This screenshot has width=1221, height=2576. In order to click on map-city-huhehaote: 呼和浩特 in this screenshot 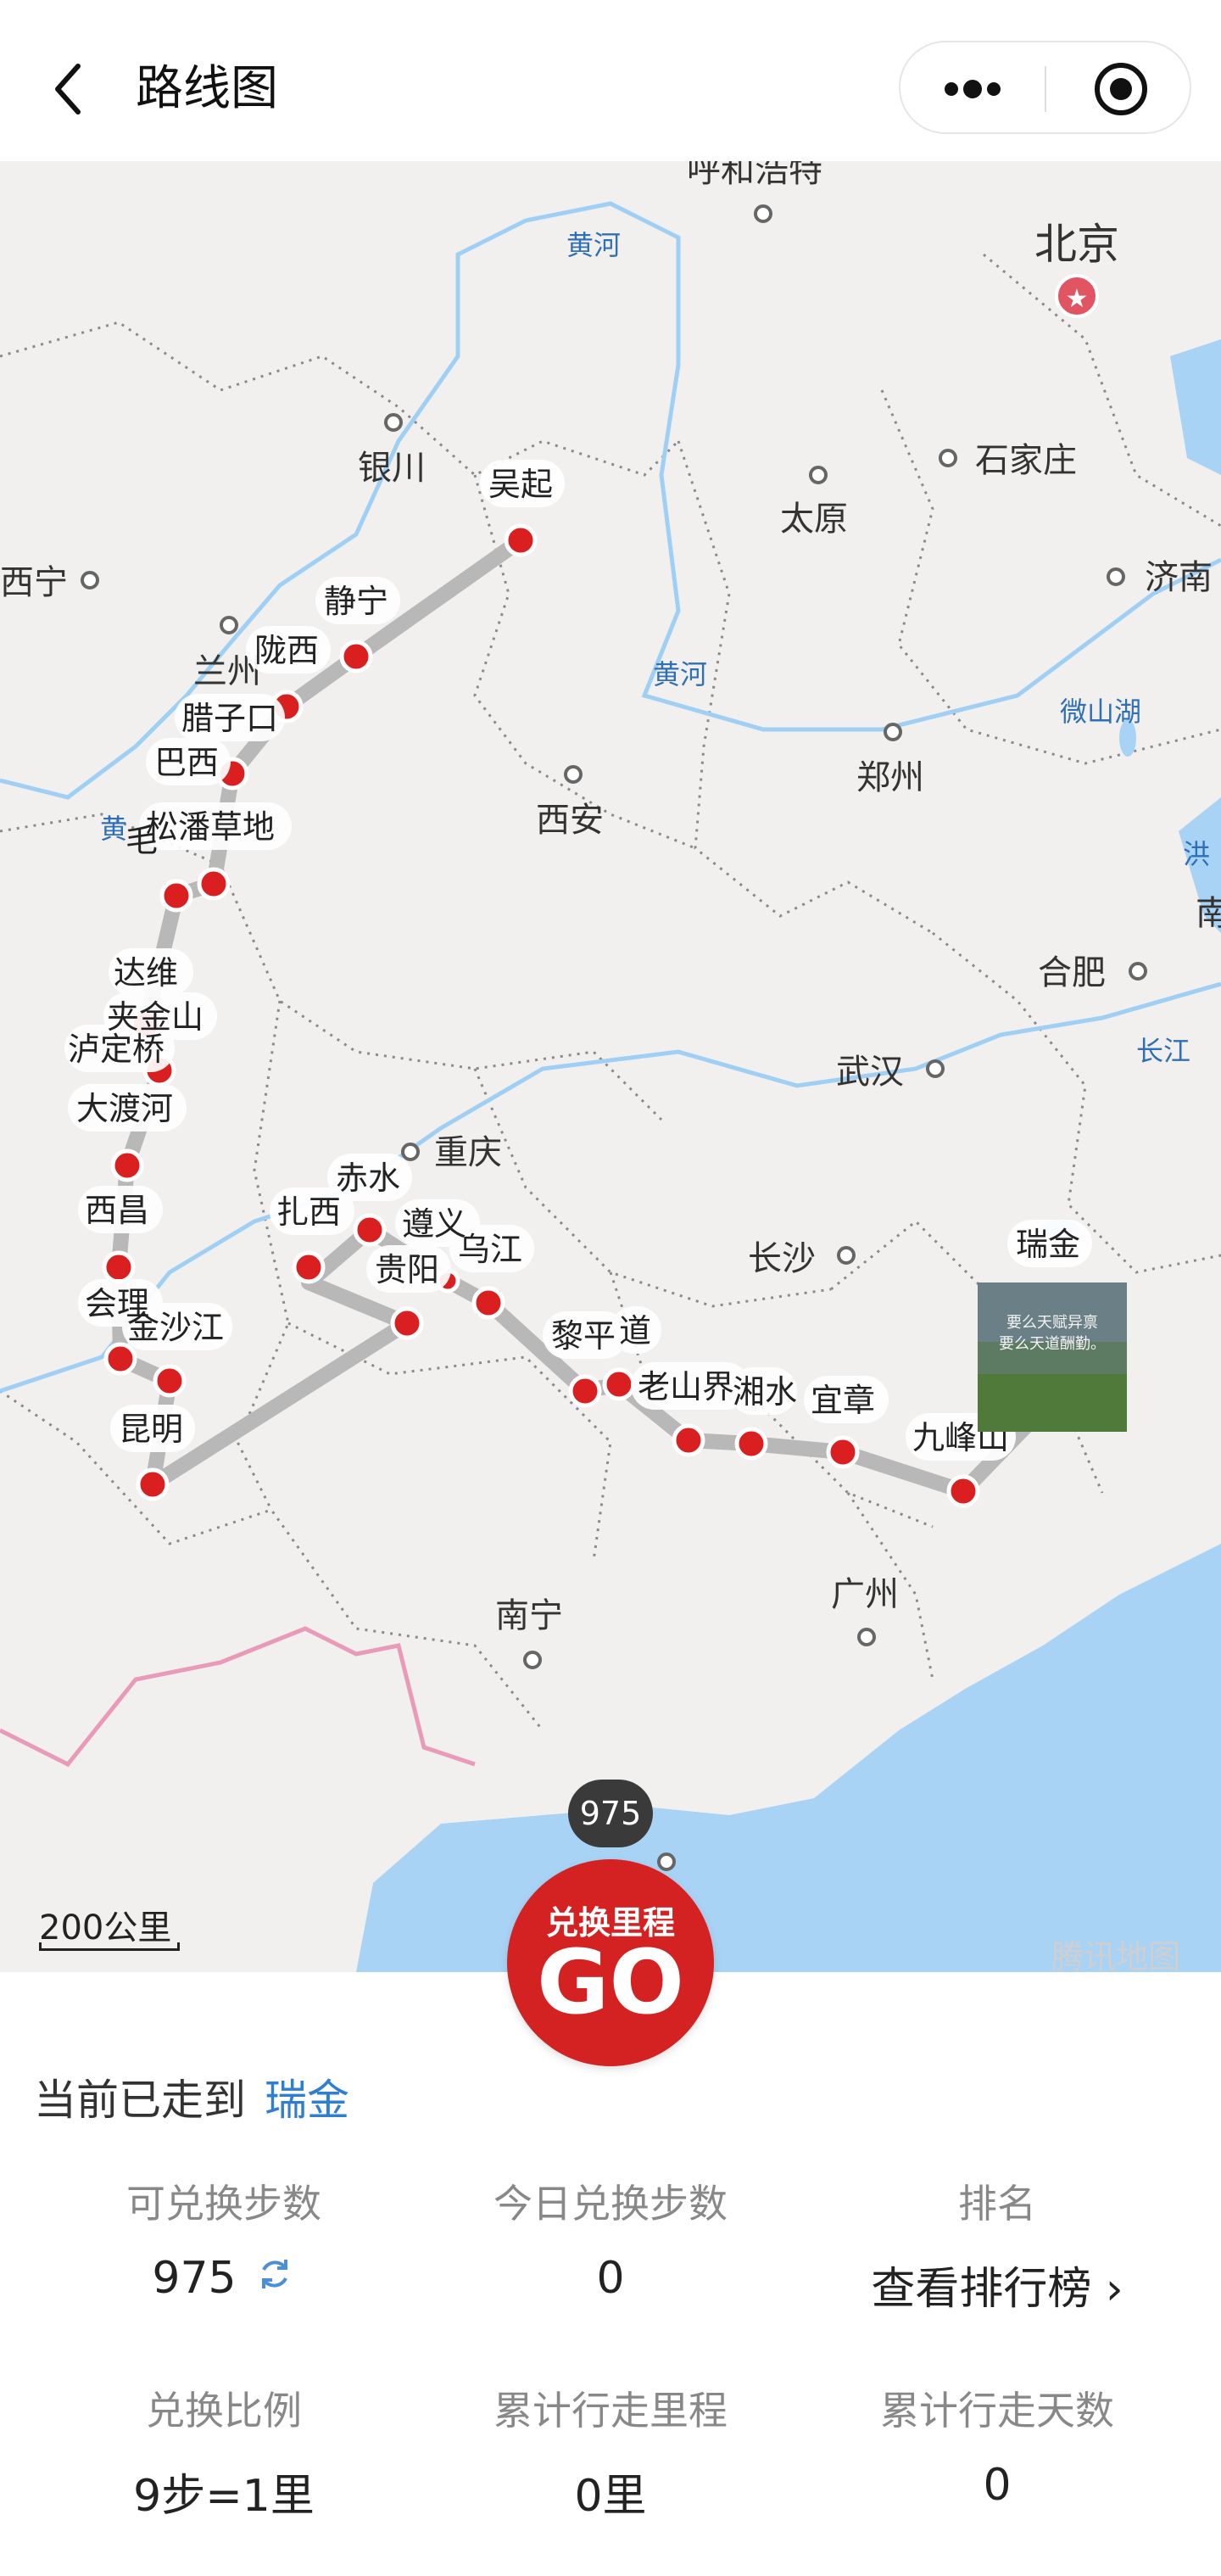, I will do `click(754, 175)`.